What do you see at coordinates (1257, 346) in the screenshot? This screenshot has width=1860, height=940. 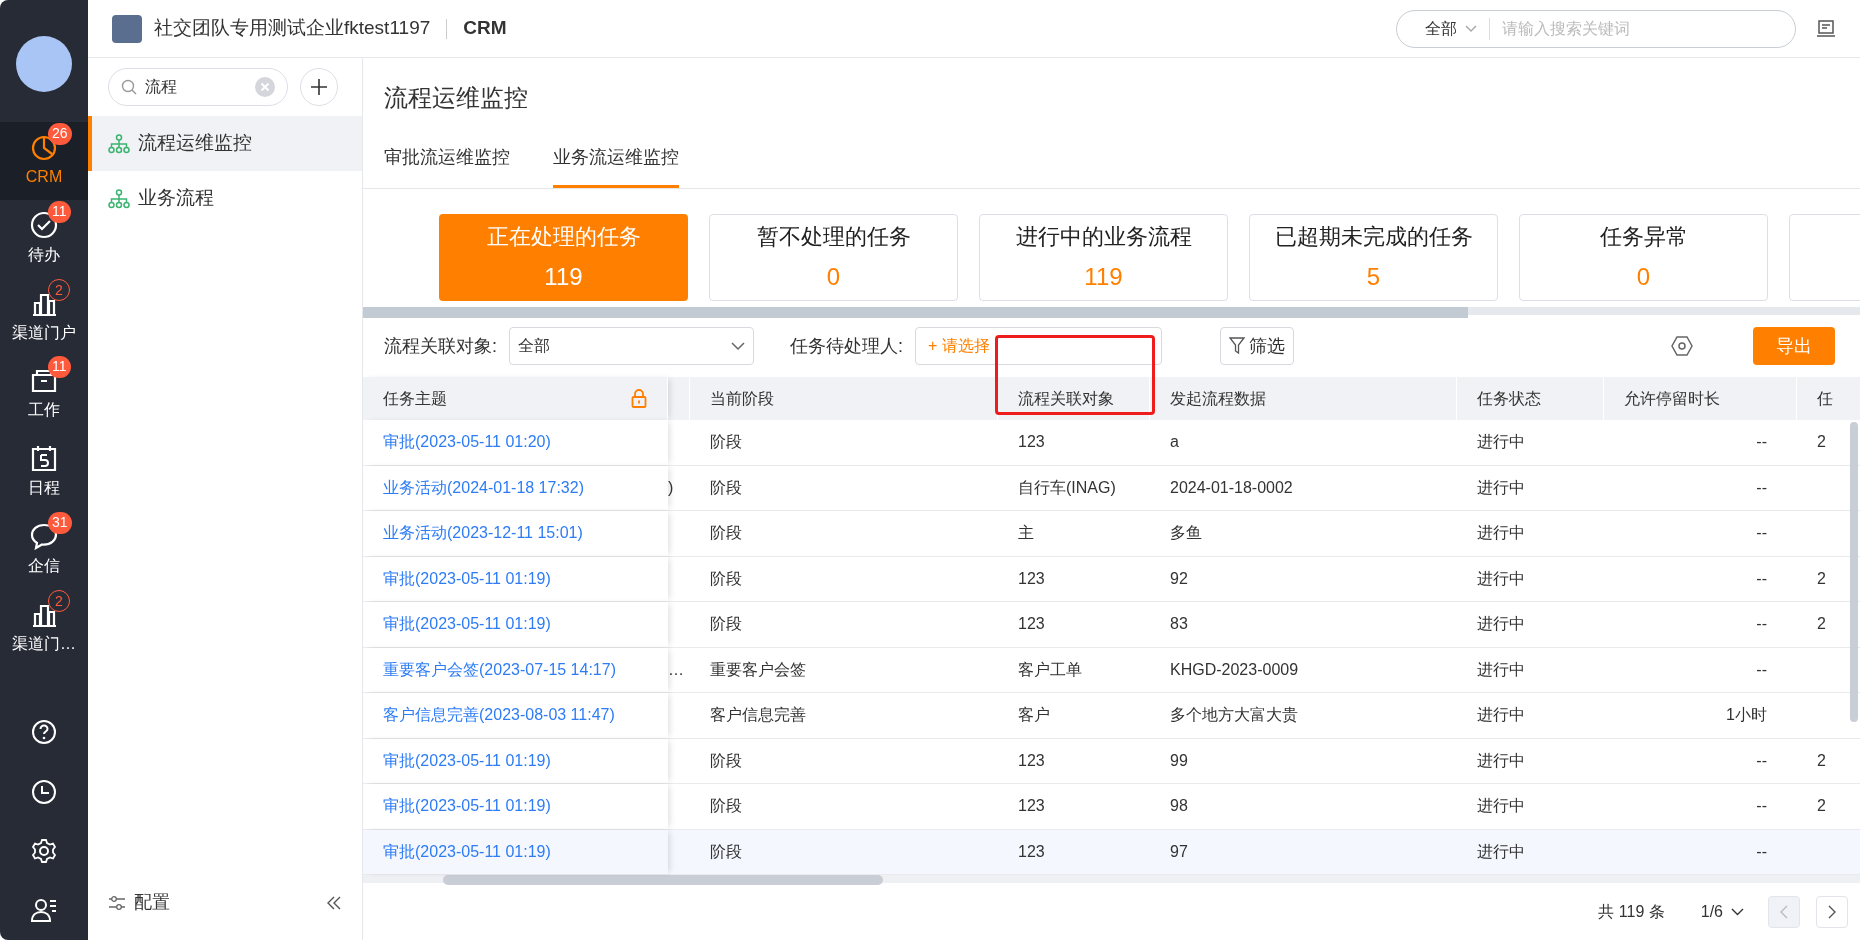 I see `filter-button: 筛选` at bounding box center [1257, 346].